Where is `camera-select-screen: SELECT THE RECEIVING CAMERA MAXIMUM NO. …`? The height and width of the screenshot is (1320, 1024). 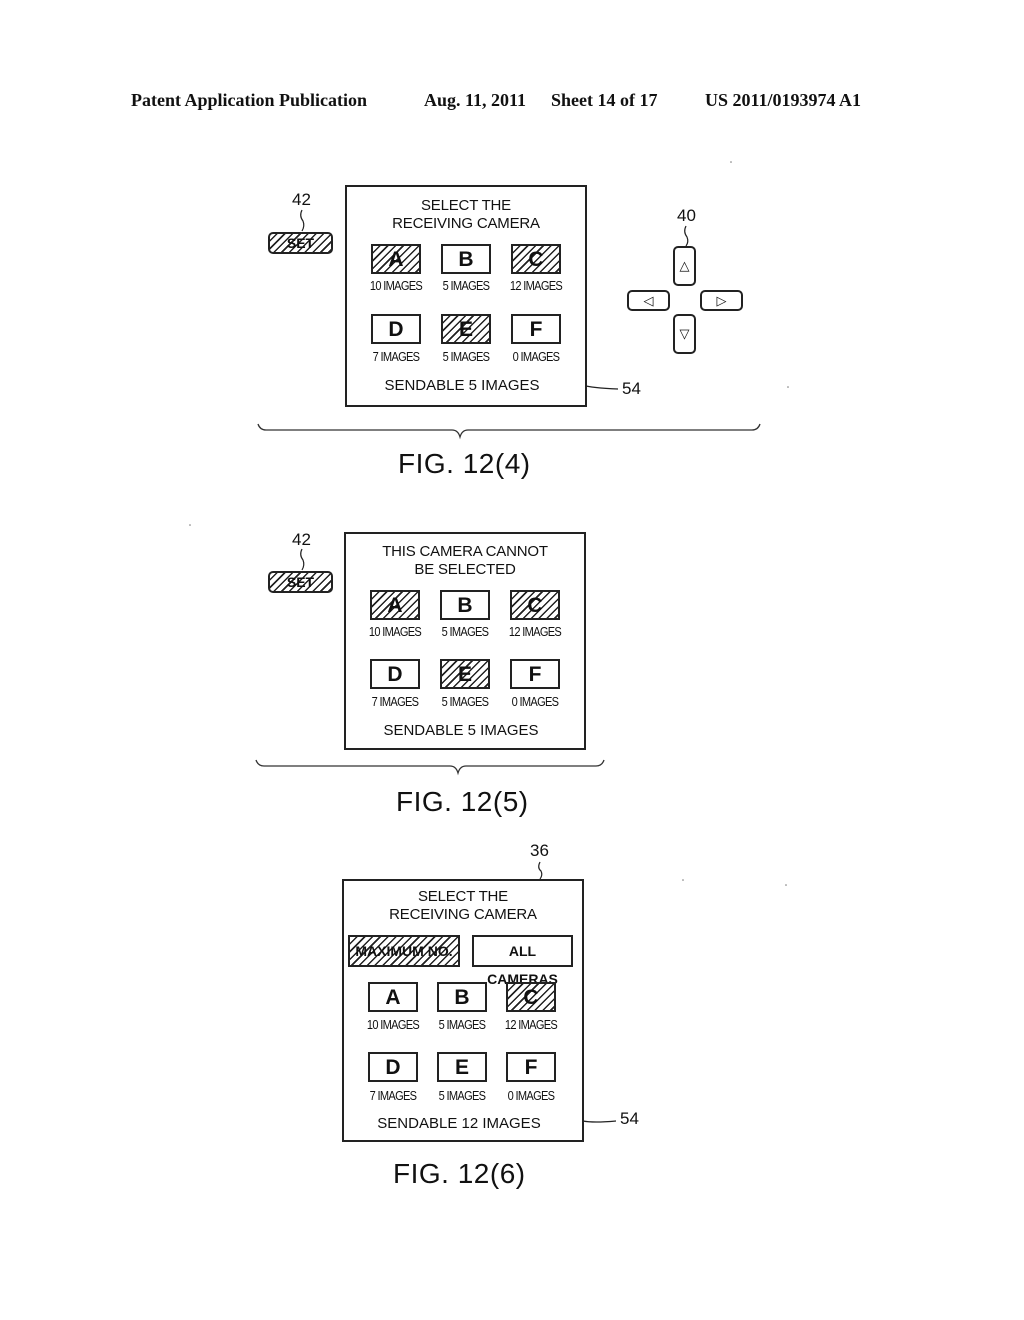 camera-select-screen: SELECT THE RECEIVING CAMERA MAXIMUM NO. … is located at coordinates (463, 1010).